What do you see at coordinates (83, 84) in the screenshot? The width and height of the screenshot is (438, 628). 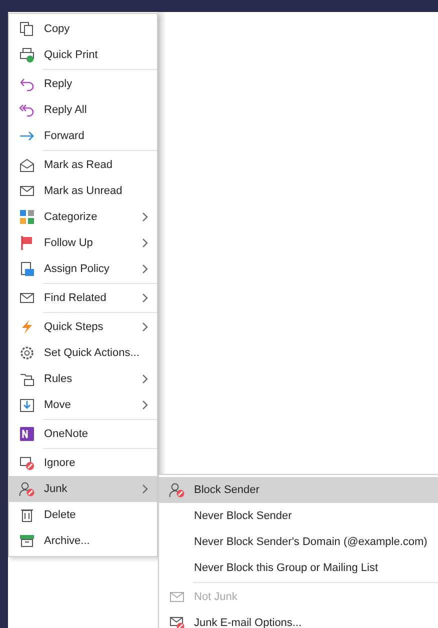 I see `menu-item: Reply` at bounding box center [83, 84].